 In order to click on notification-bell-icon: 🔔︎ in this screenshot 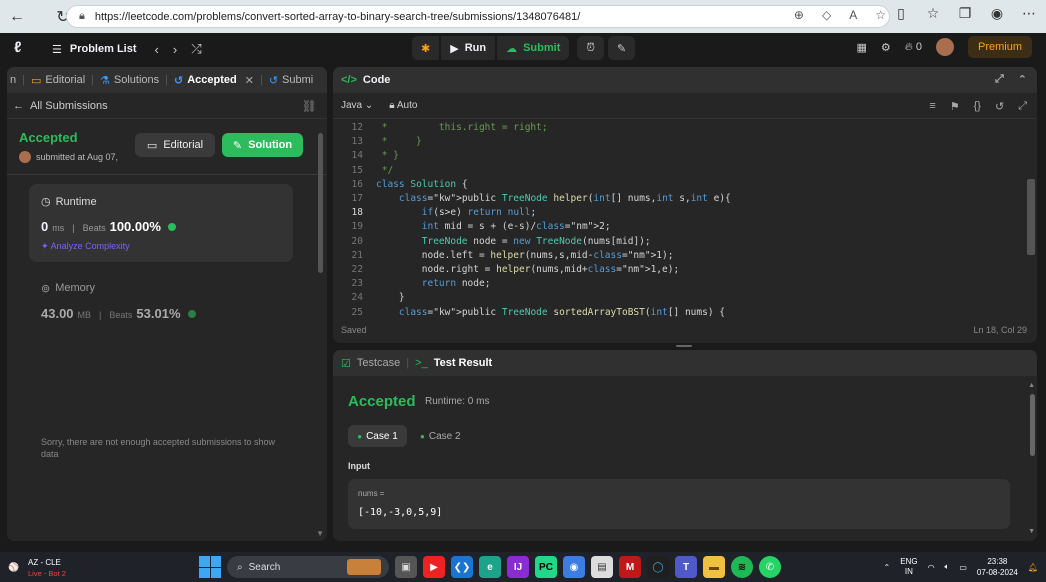, I will do `click(1033, 567)`.